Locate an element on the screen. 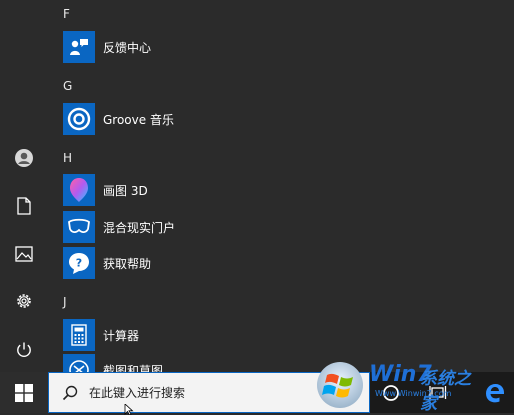  picture-icon is located at coordinates (24, 254).